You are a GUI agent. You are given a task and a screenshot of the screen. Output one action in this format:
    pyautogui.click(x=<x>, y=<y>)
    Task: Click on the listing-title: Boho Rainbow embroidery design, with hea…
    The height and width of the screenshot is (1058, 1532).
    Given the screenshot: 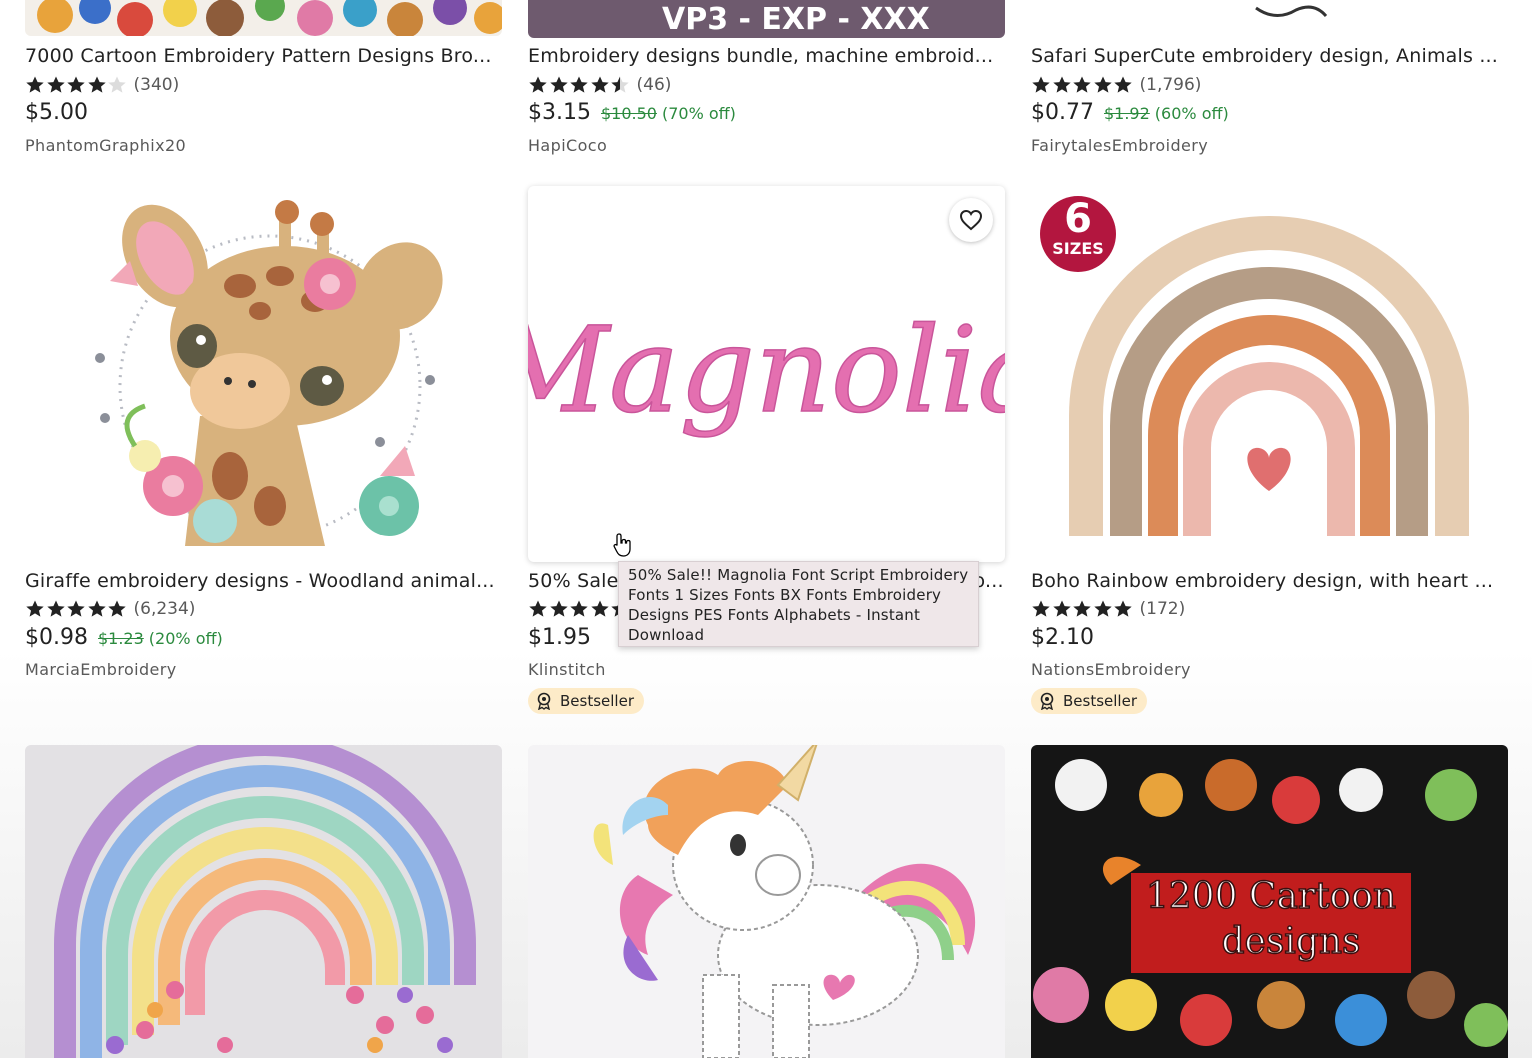 What is the action you would take?
    pyautogui.click(x=1269, y=581)
    